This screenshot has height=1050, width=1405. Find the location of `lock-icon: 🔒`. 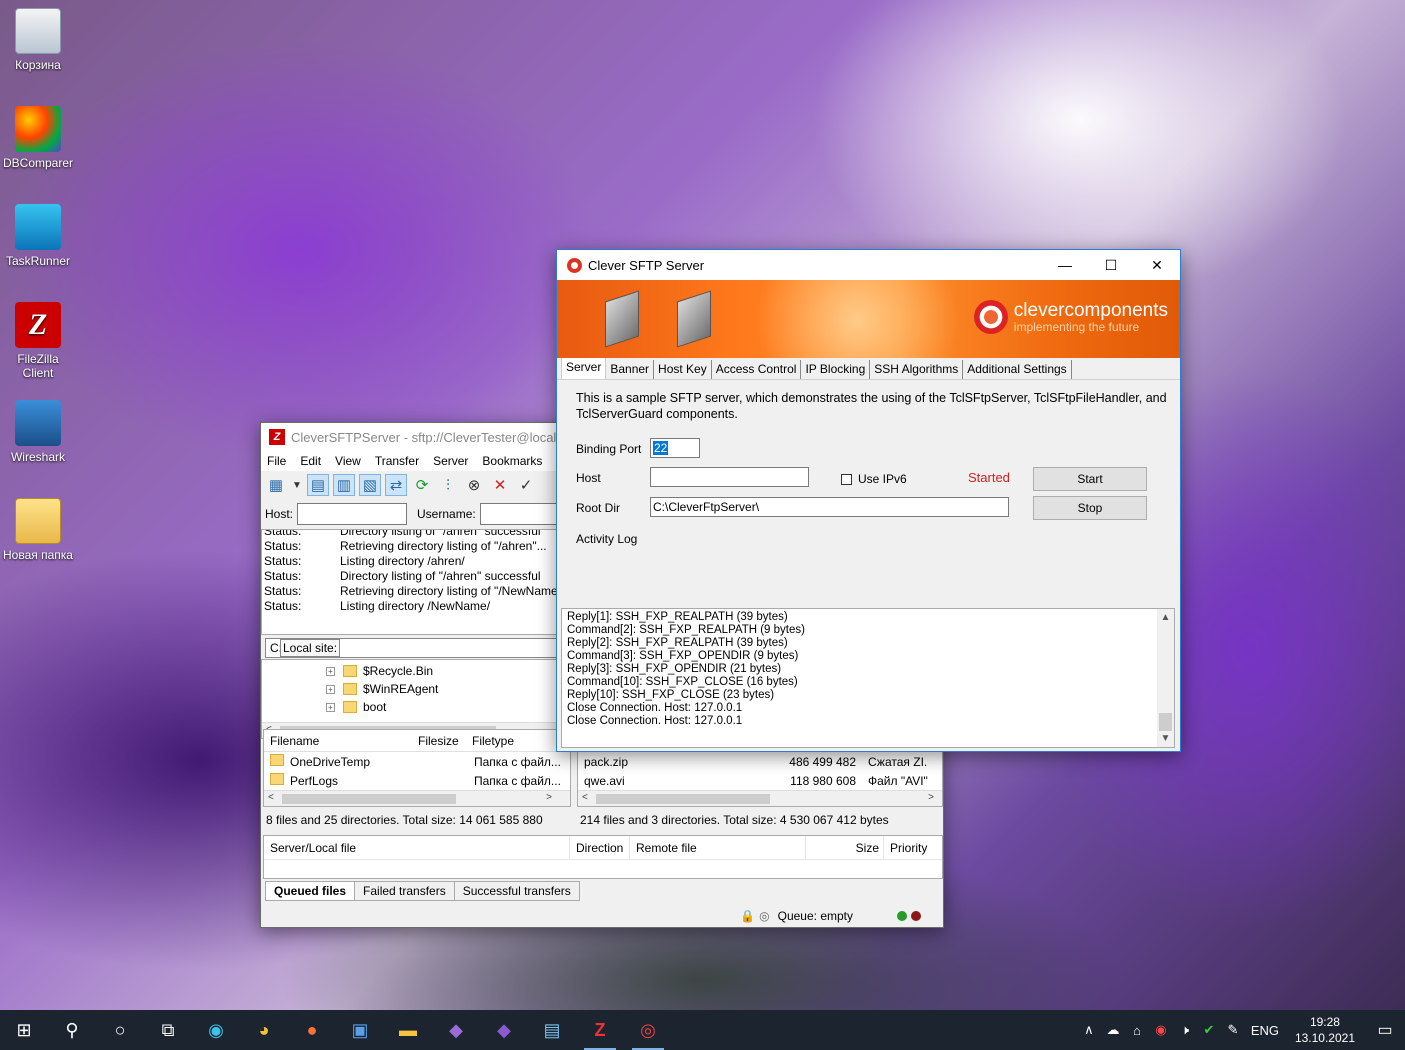

lock-icon: 🔒 is located at coordinates (748, 916).